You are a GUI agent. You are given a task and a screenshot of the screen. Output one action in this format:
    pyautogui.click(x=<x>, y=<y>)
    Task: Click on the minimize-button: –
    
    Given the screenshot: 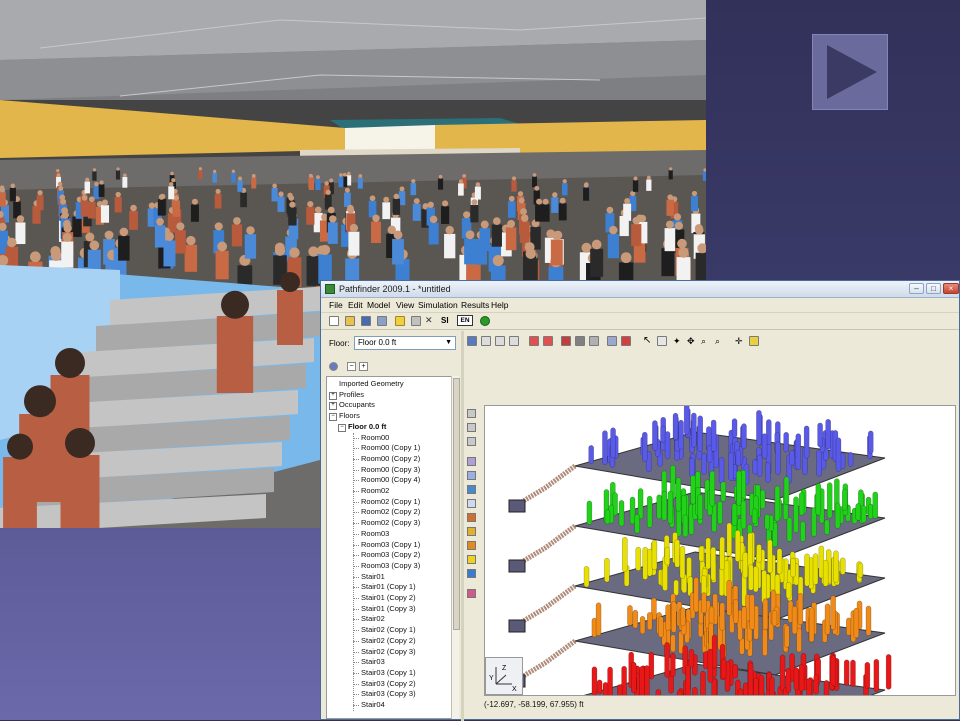 What is the action you would take?
    pyautogui.click(x=916, y=288)
    